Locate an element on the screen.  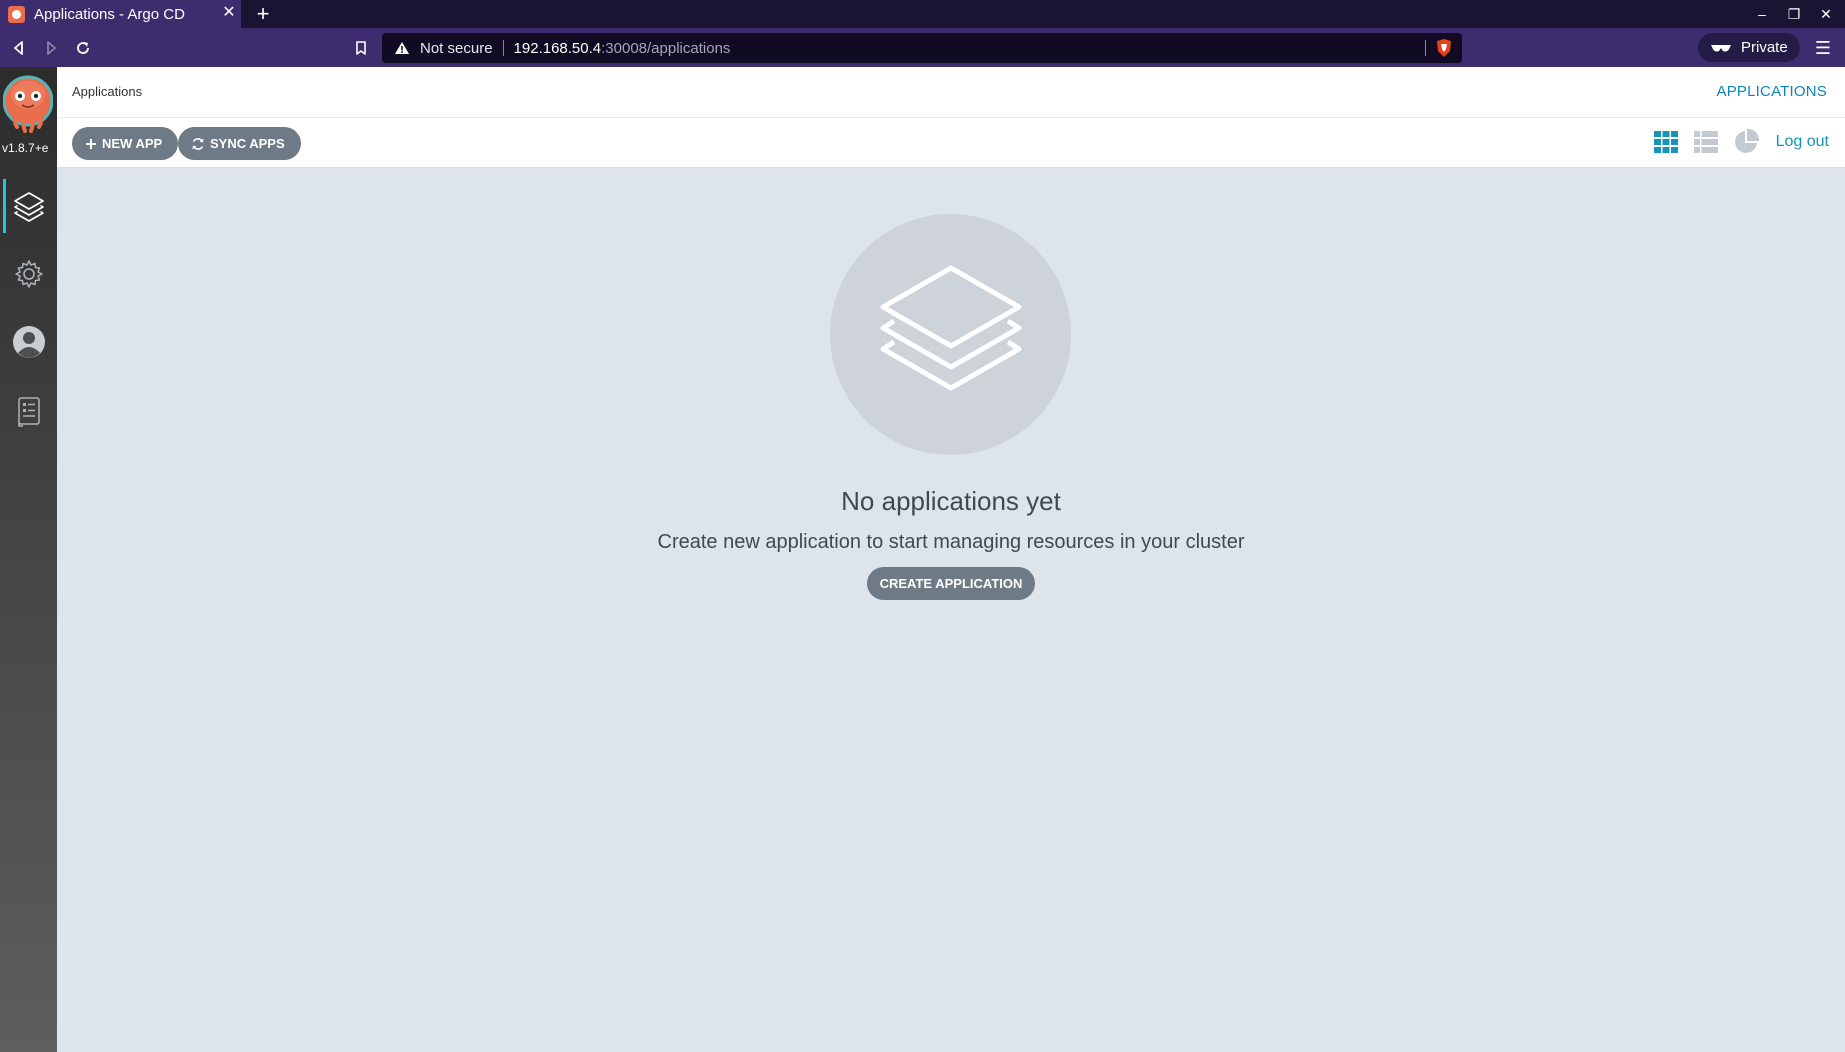
warning-icon is located at coordinates (402, 48).